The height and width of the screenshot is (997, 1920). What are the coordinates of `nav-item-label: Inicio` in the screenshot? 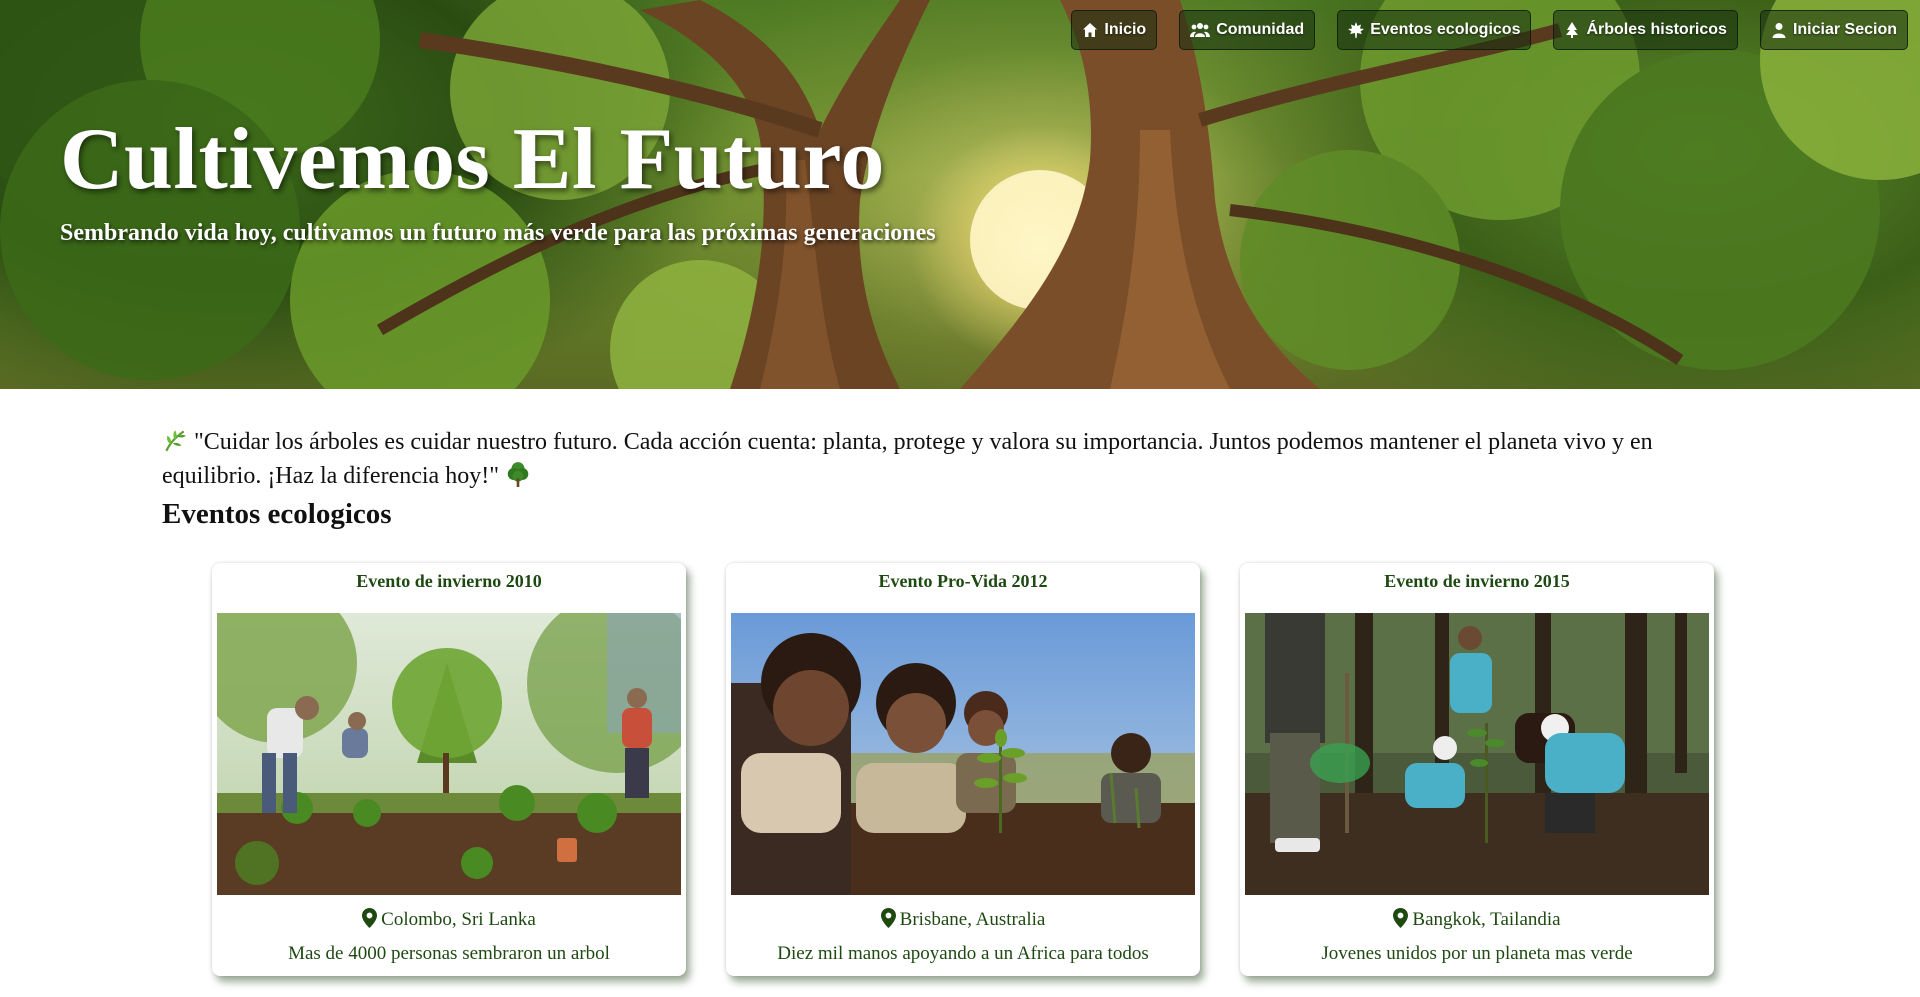 It's located at (1125, 29).